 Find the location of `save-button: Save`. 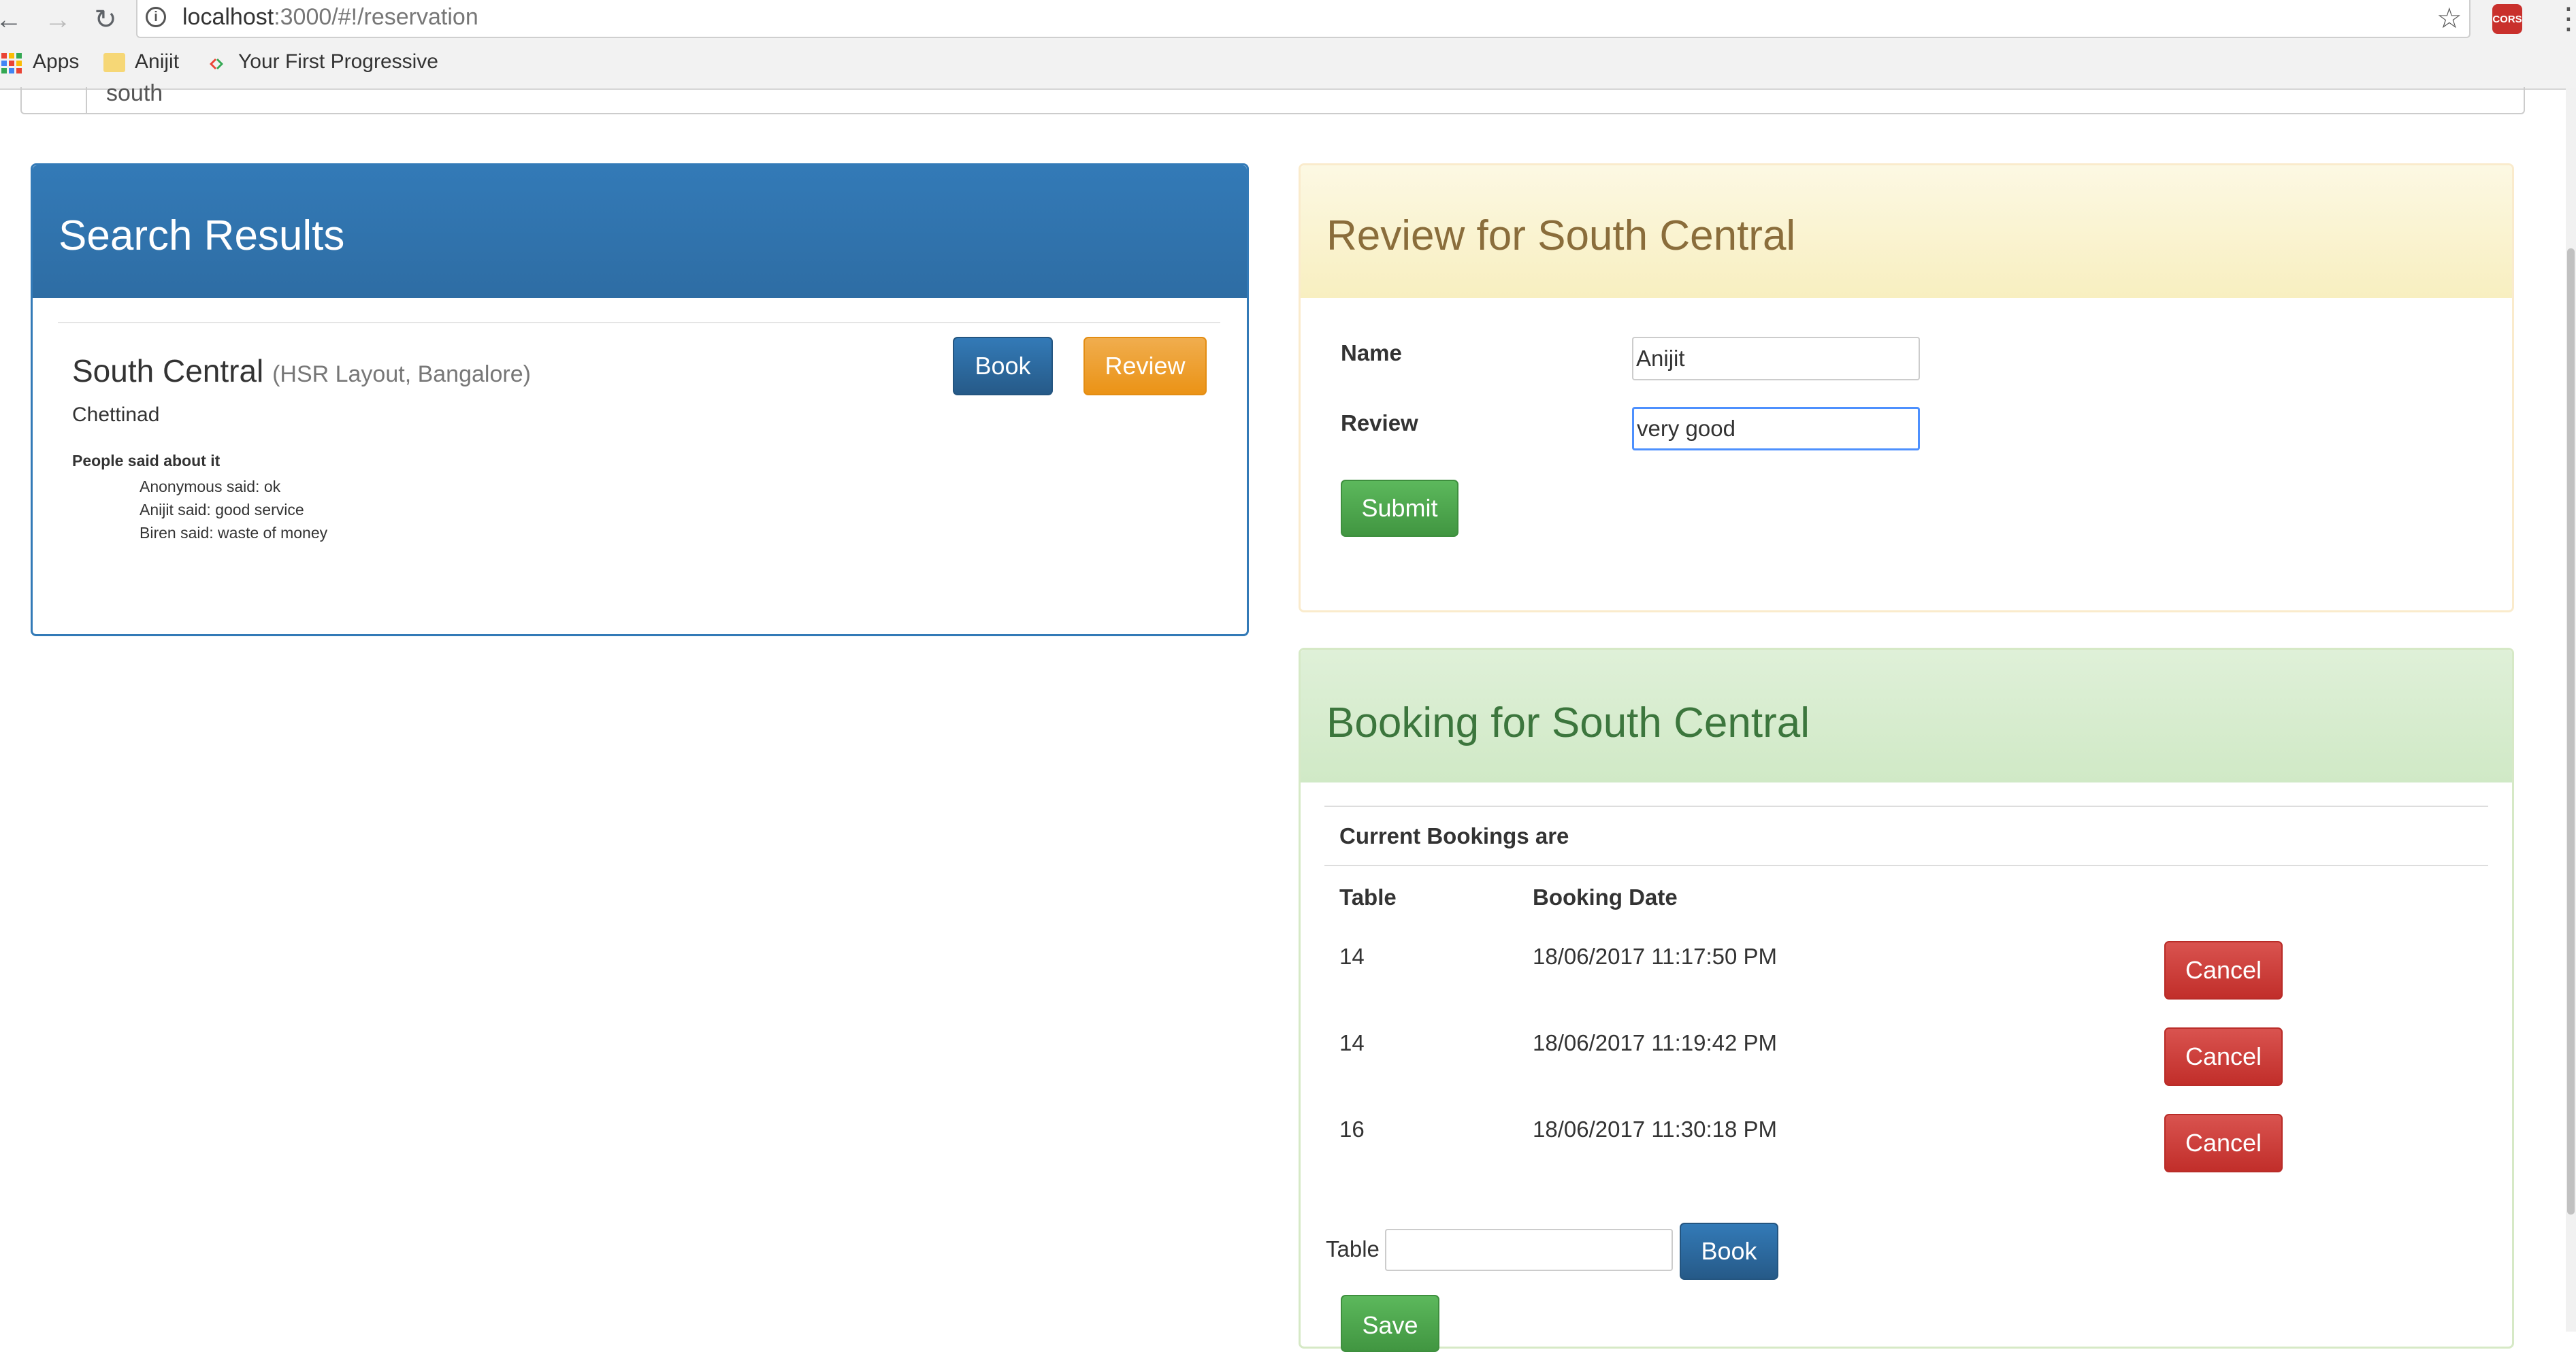

save-button: Save is located at coordinates (1390, 1323).